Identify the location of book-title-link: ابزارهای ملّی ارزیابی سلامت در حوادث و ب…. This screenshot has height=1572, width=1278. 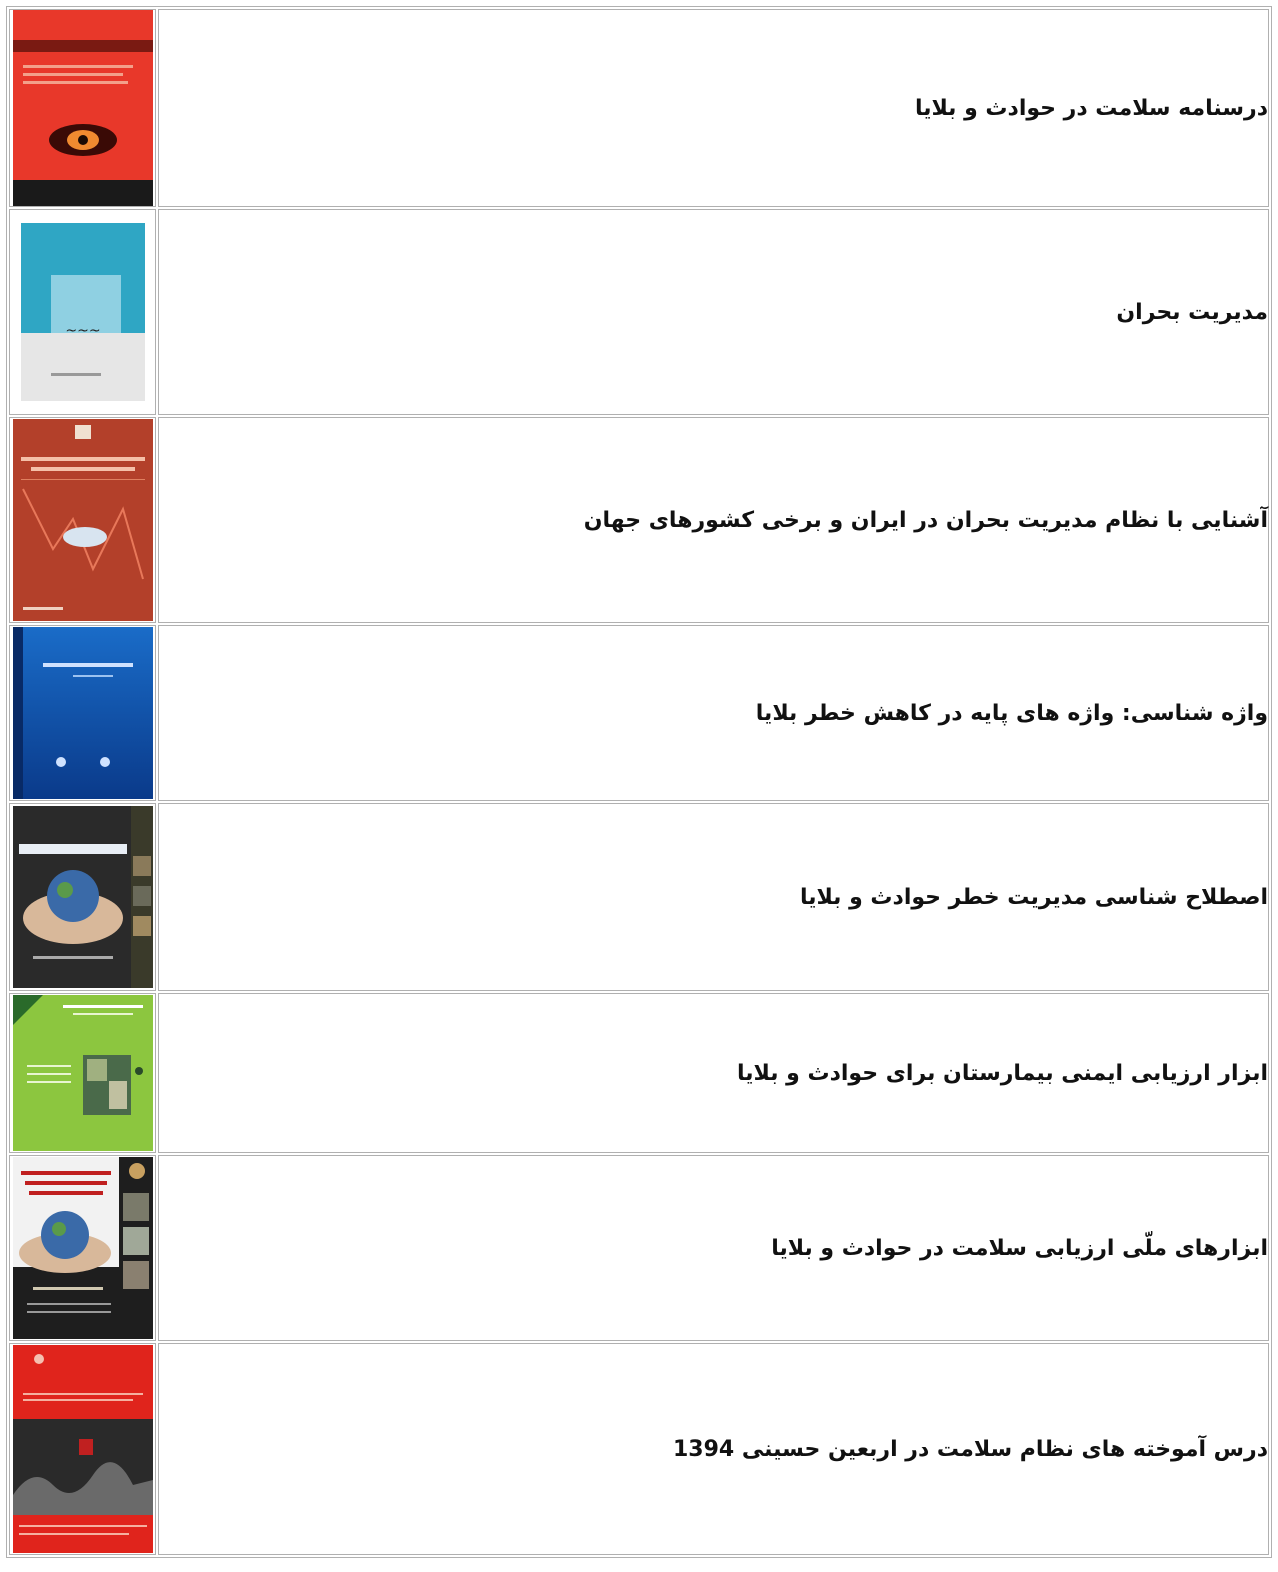
(1019, 1248).